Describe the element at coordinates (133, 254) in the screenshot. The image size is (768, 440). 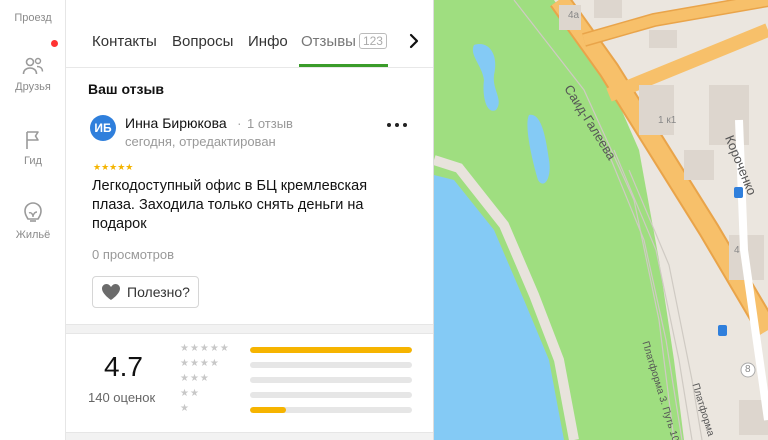
I see `views-count: 0 просмотров` at that location.